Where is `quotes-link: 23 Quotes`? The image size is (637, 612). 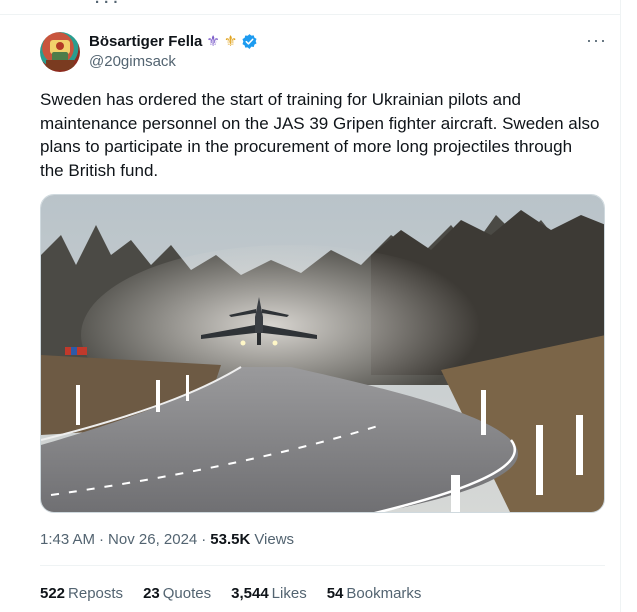 quotes-link: 23 Quotes is located at coordinates (177, 593).